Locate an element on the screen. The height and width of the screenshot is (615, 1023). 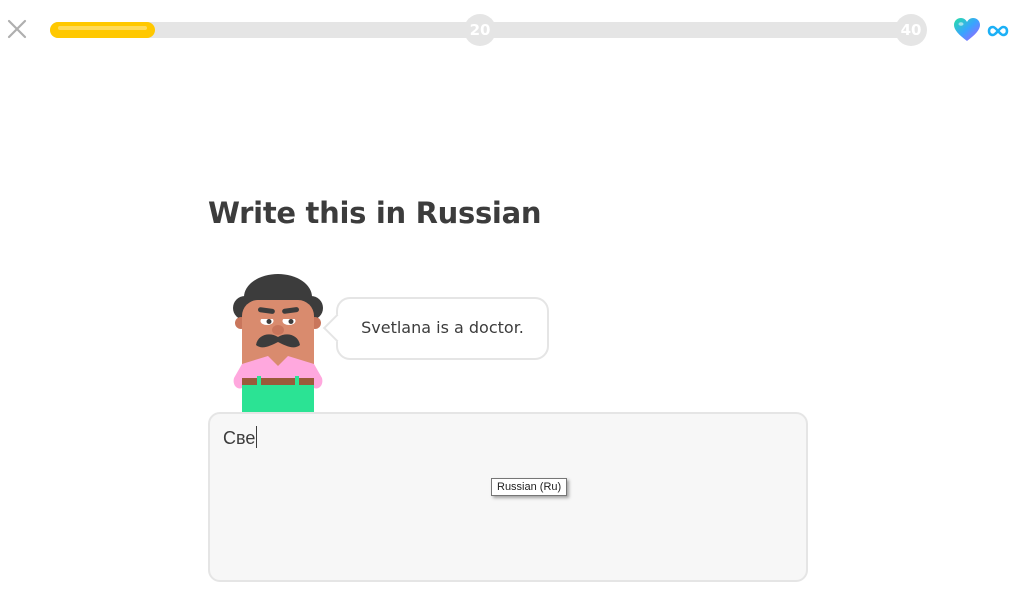
progress-bar: 20 40 is located at coordinates (488, 30).